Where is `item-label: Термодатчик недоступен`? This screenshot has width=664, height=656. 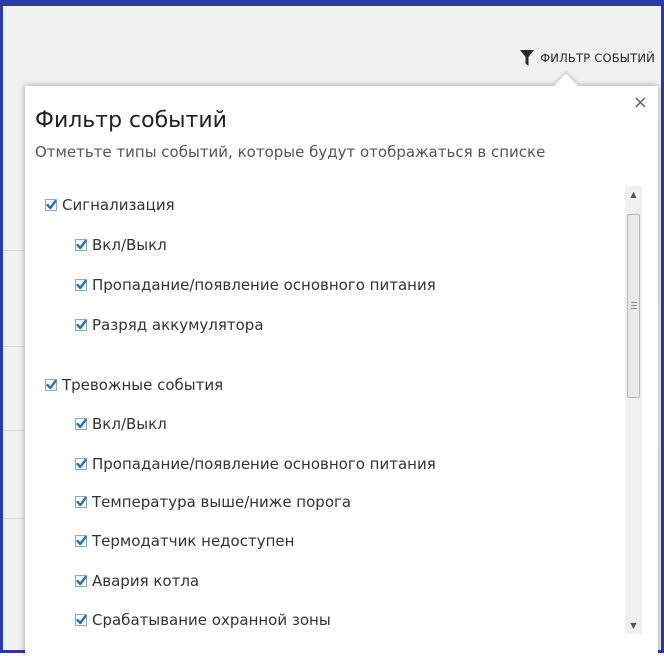
item-label: Термодатчик недоступен is located at coordinates (193, 541).